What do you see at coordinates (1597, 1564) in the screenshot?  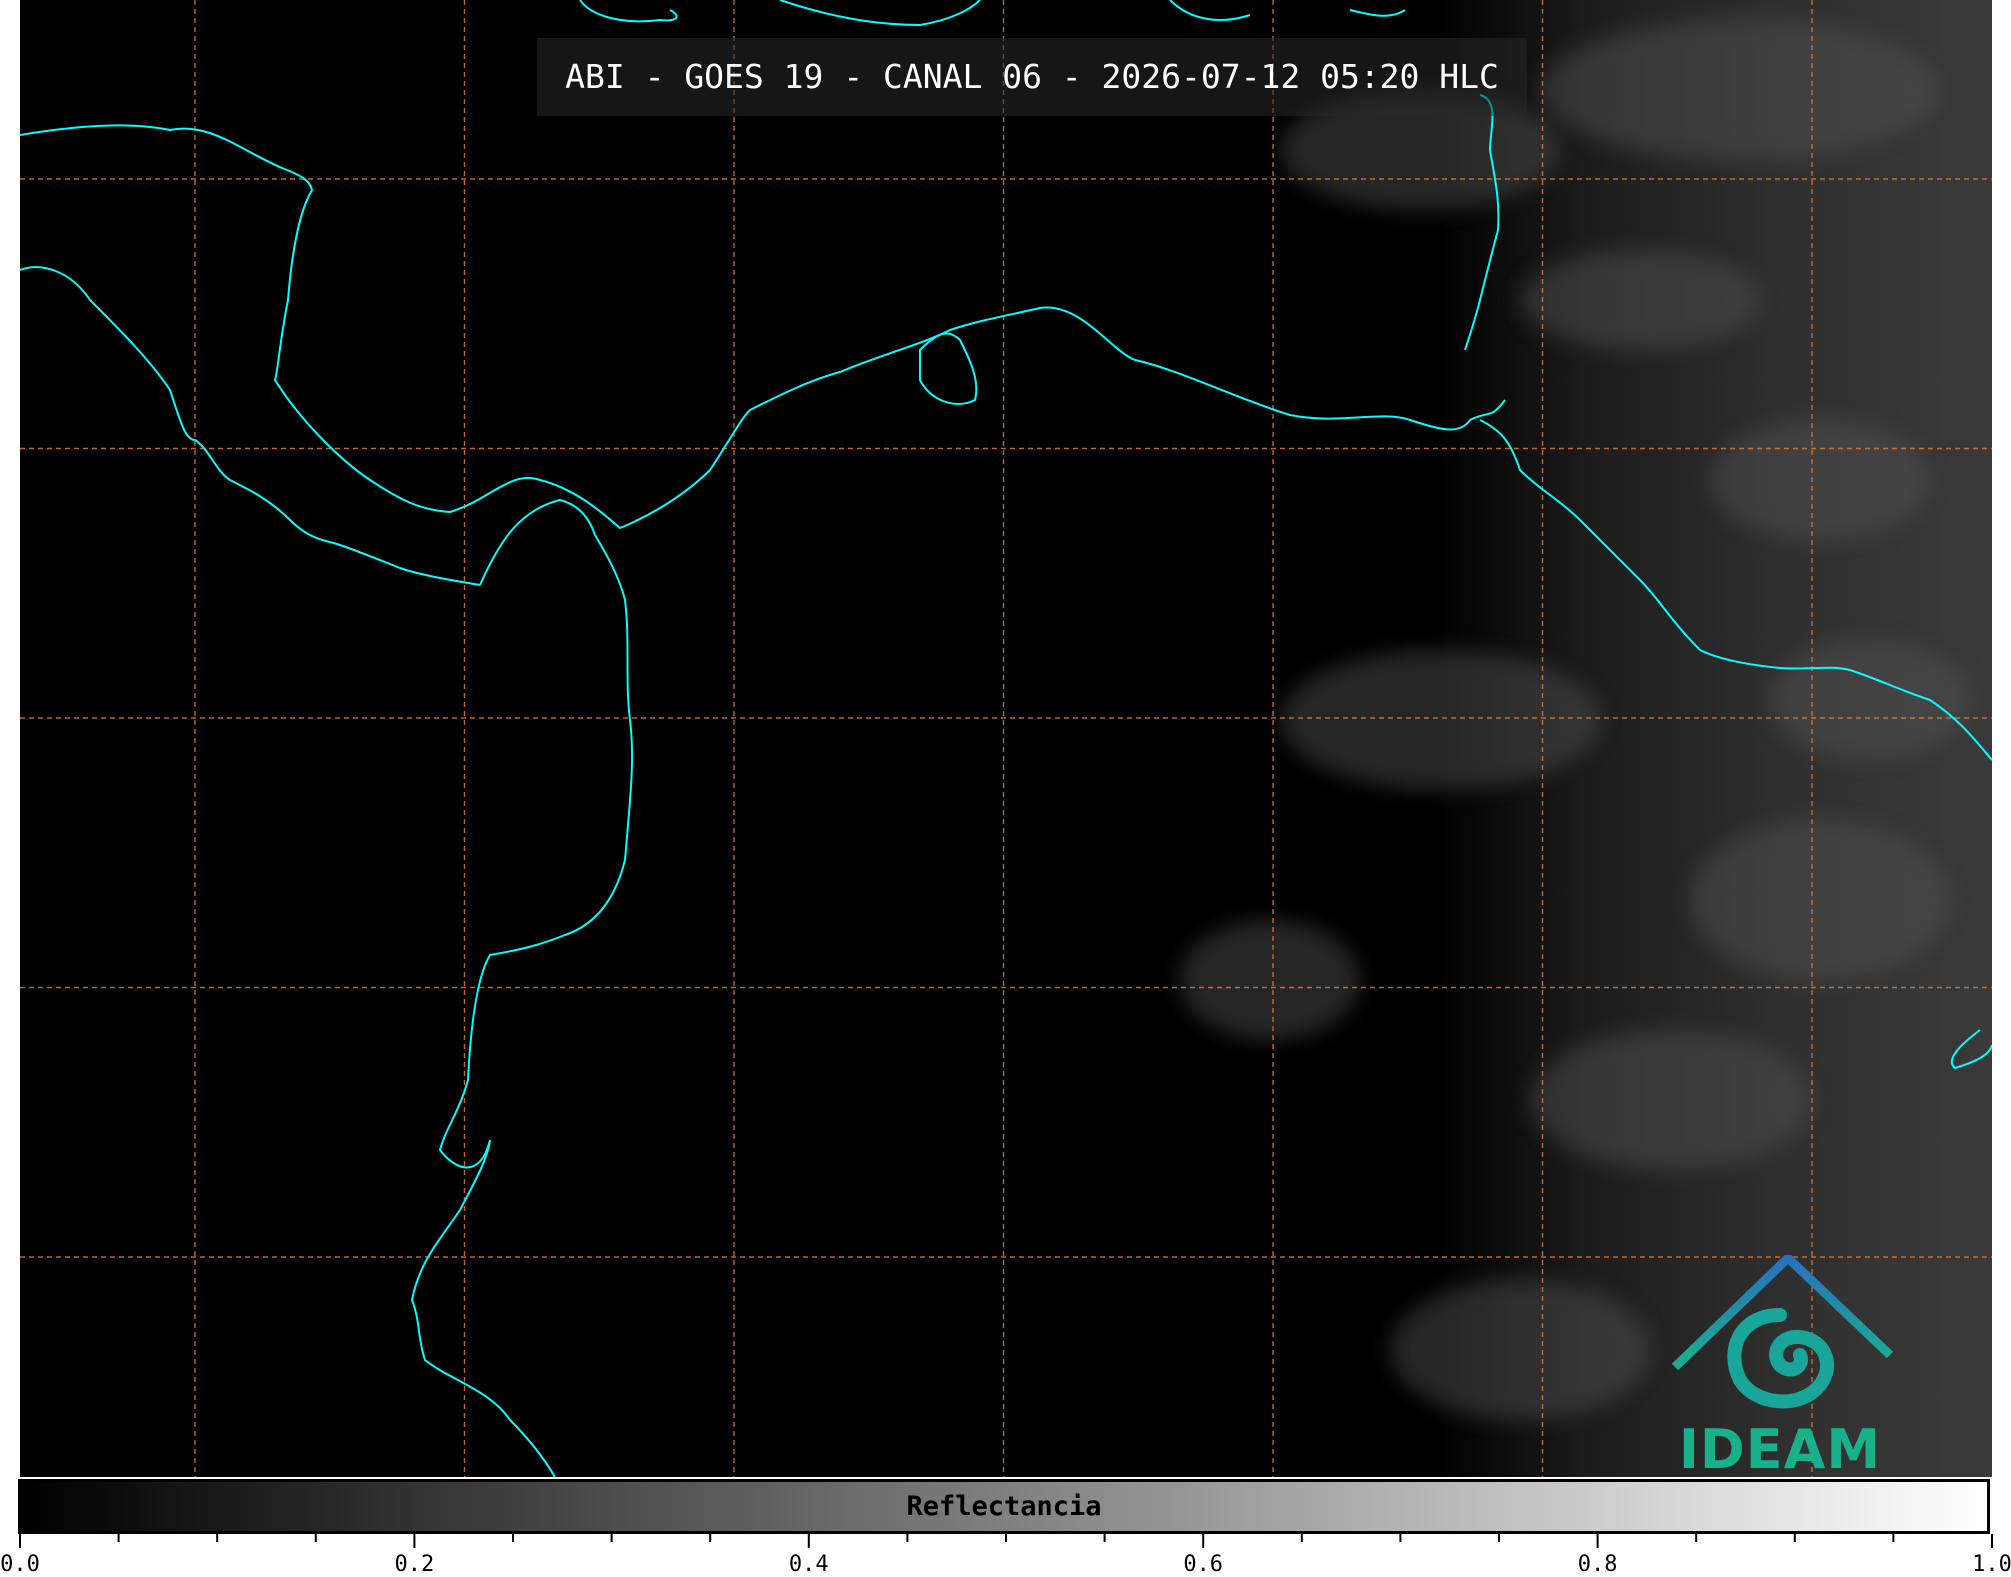 I see `tick-label: 0.8` at bounding box center [1597, 1564].